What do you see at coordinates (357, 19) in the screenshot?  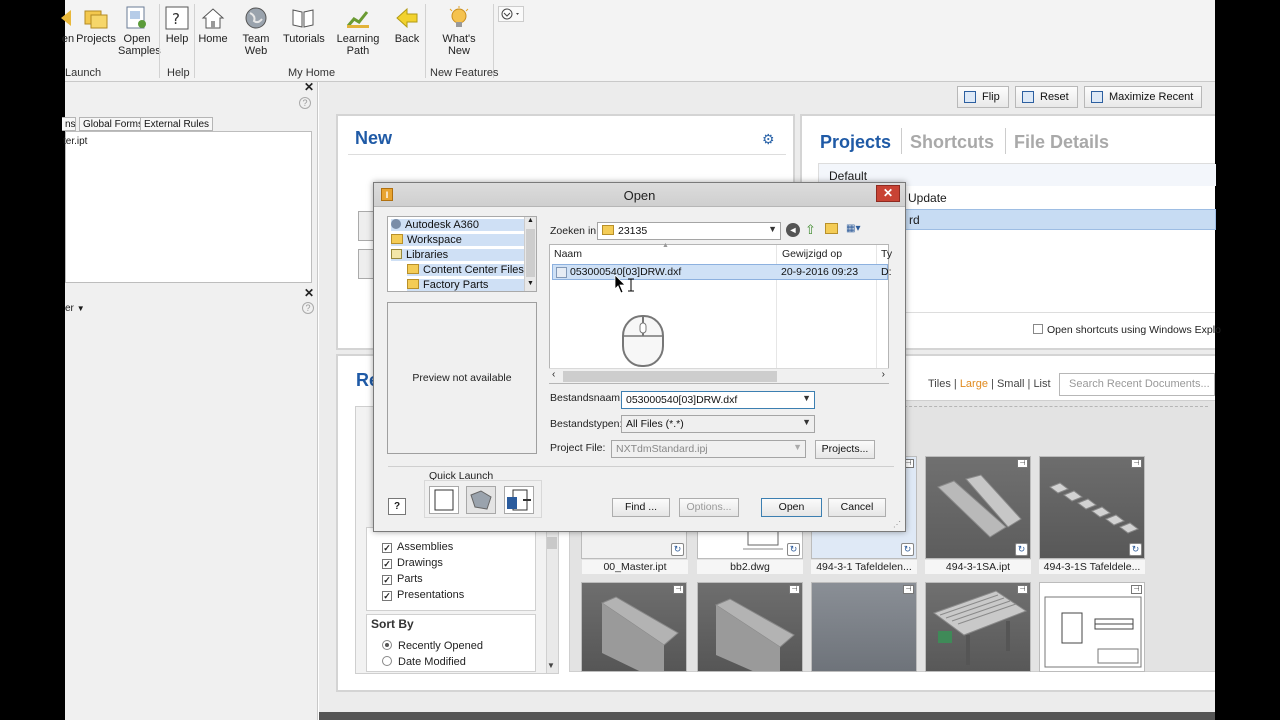 I see `learning-path-icon` at bounding box center [357, 19].